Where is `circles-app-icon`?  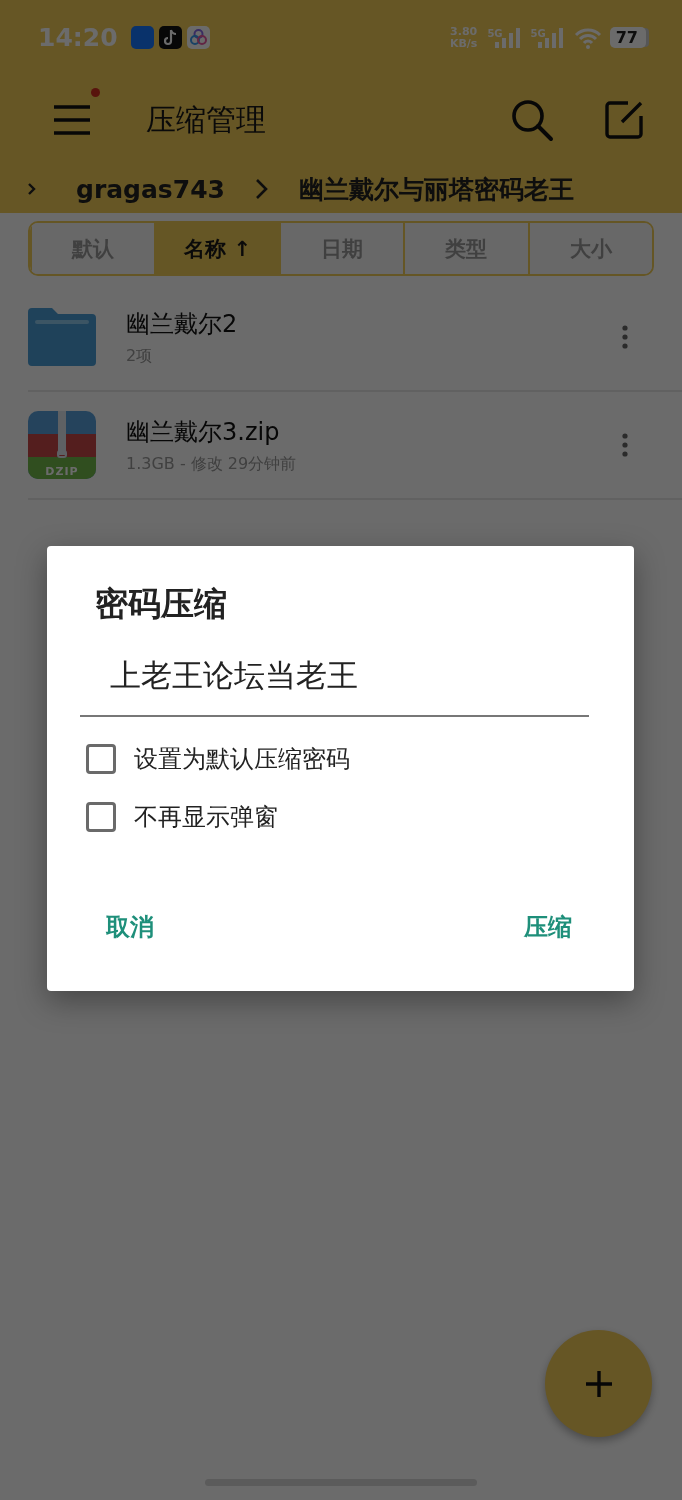 circles-app-icon is located at coordinates (198, 37).